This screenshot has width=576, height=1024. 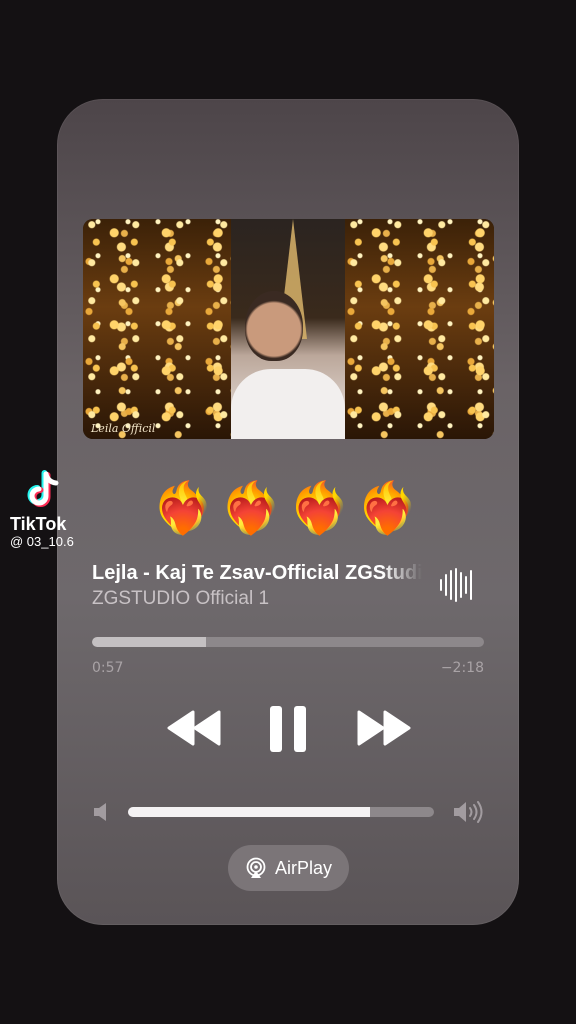 What do you see at coordinates (149, 642) in the screenshot?
I see `playback-progress-fill` at bounding box center [149, 642].